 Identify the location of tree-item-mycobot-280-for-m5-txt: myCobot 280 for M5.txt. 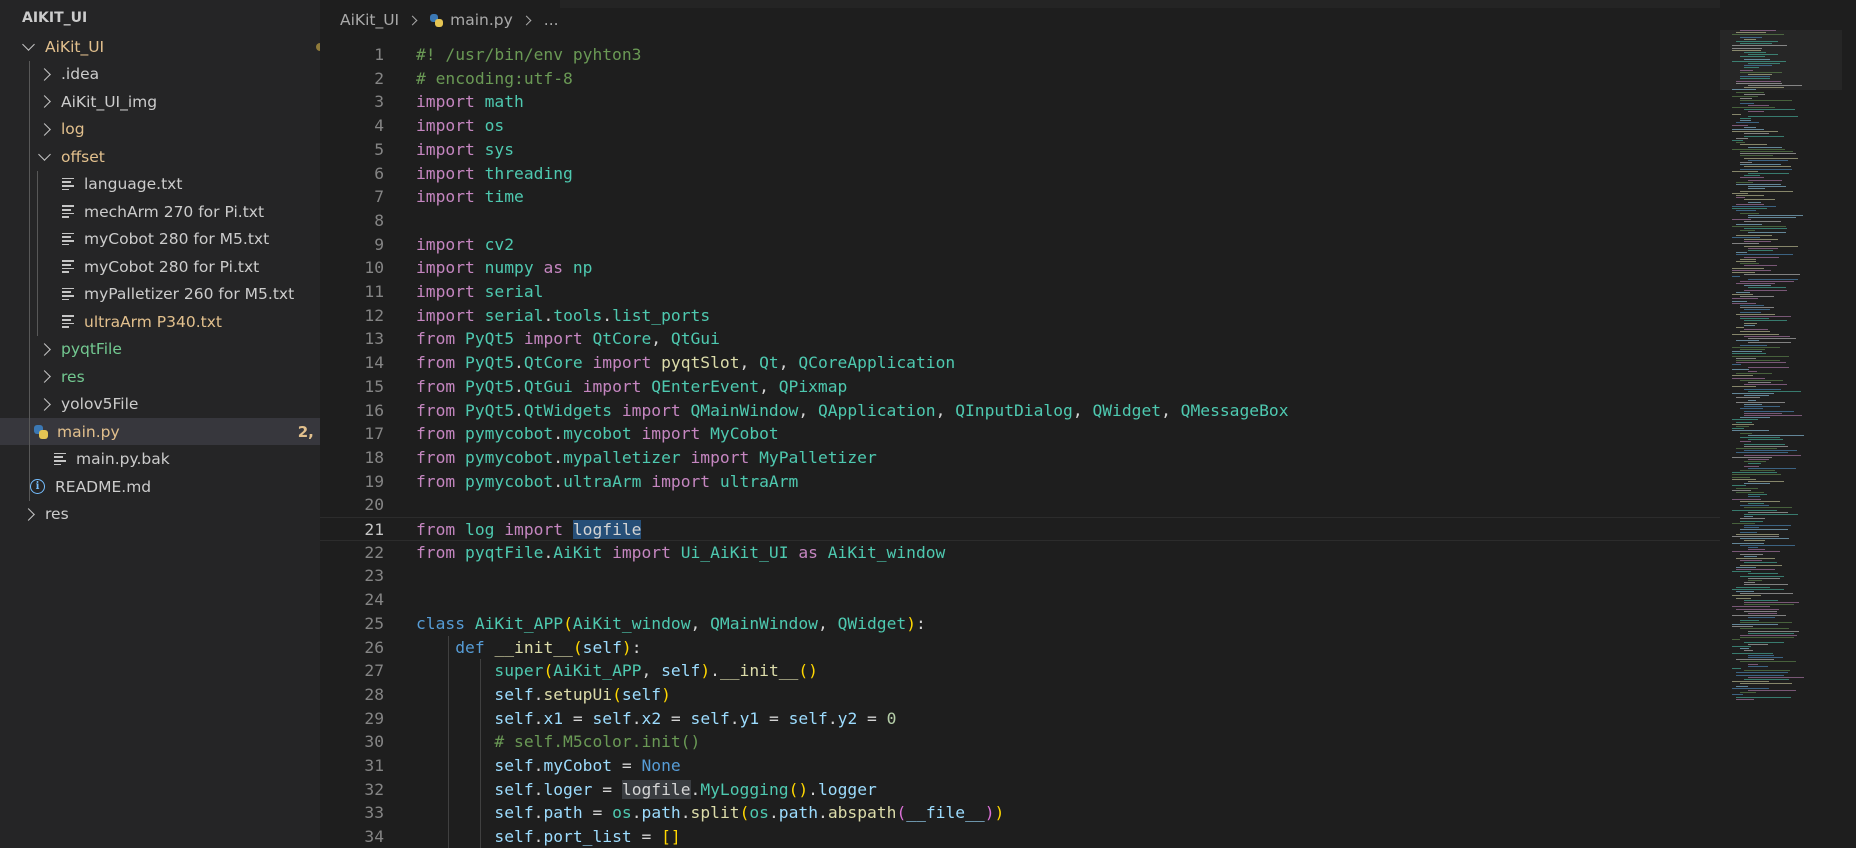
(160, 239).